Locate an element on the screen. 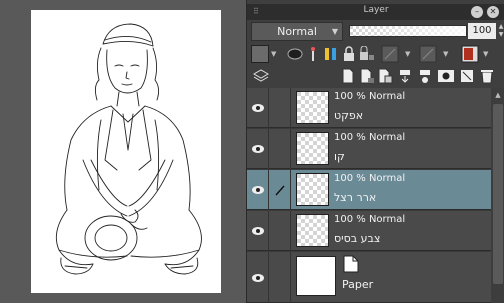 This screenshot has height=303, width=504. layer-actions-row is located at coordinates (377, 76).